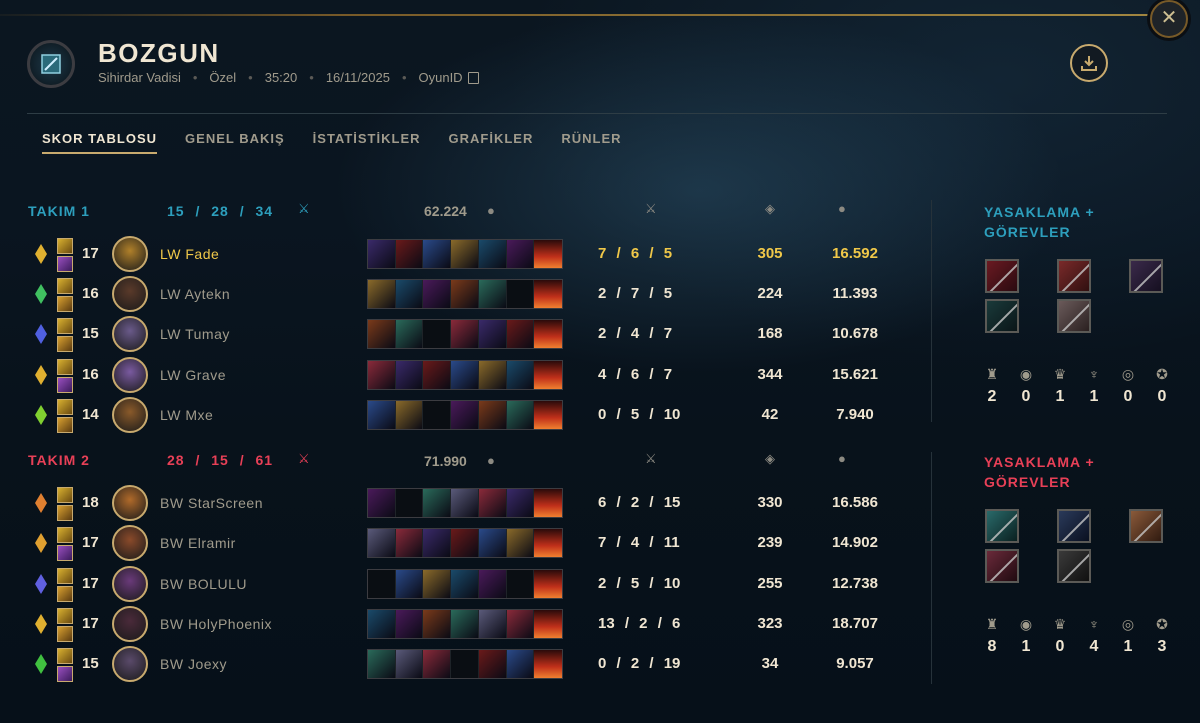  Describe the element at coordinates (198, 543) in the screenshot. I see `player-name: BW Elramir` at that location.